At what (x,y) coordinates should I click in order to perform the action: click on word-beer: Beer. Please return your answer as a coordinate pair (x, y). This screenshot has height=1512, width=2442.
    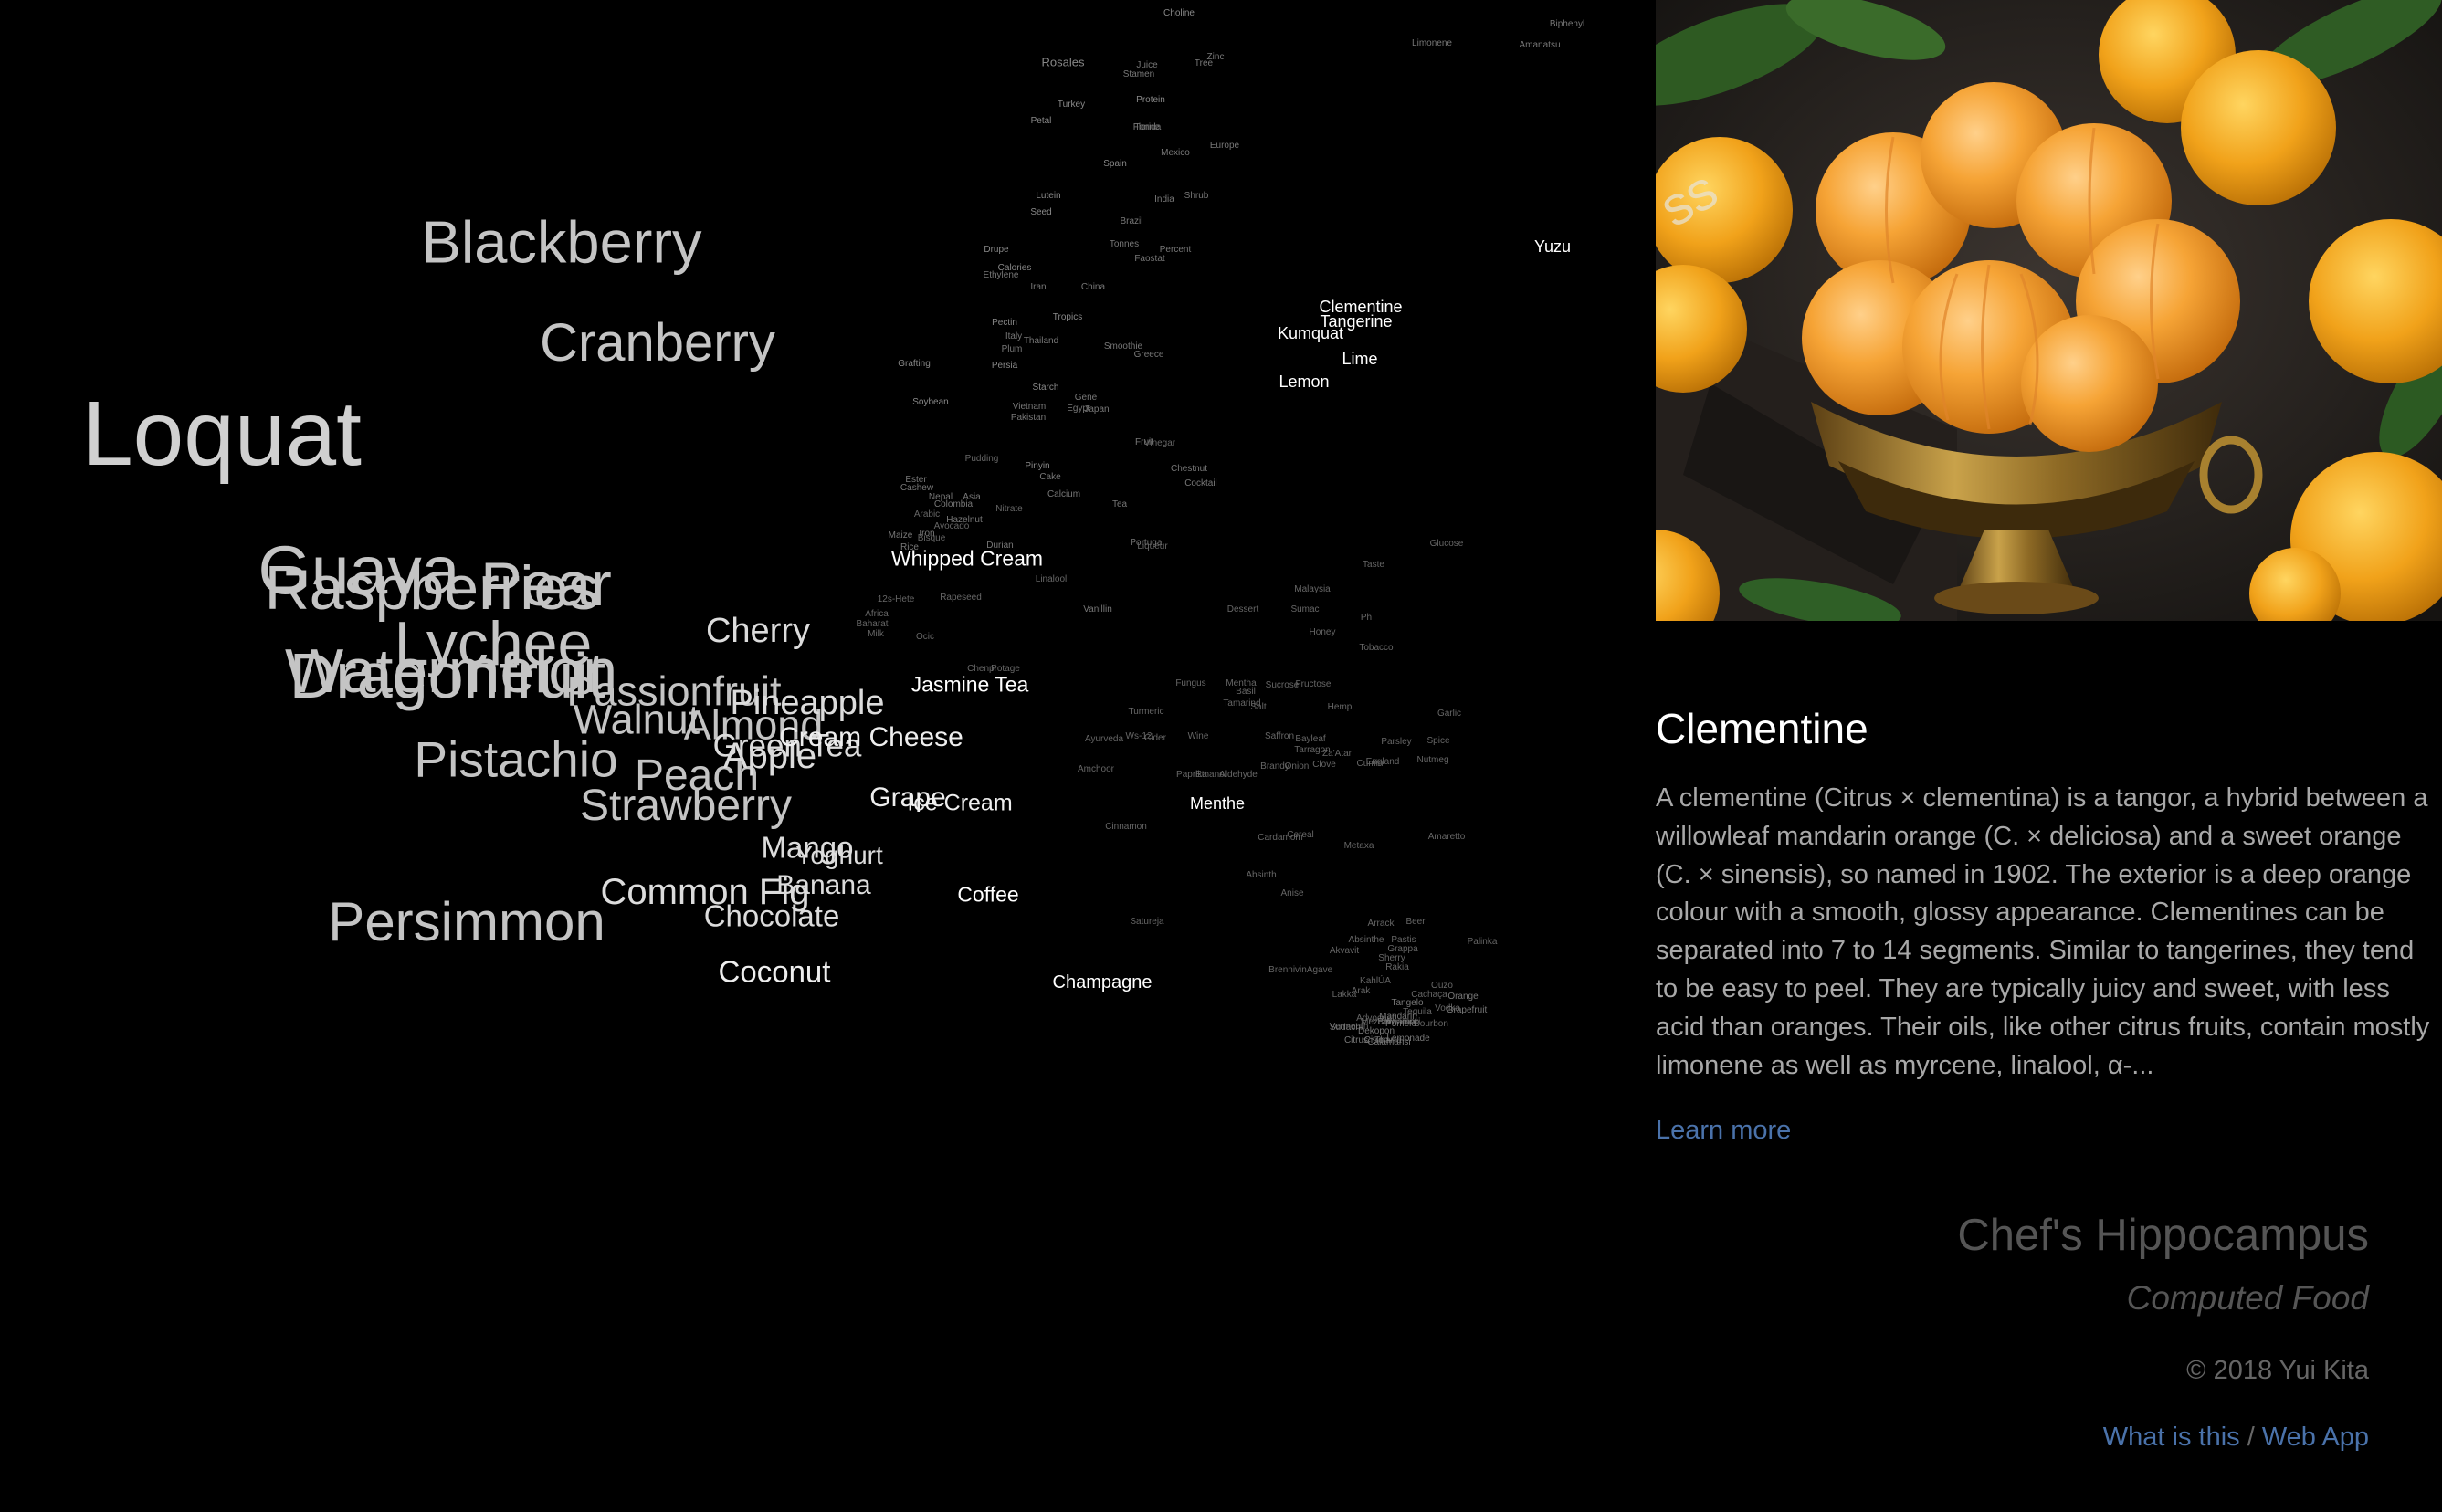
    Looking at the image, I should click on (1415, 923).